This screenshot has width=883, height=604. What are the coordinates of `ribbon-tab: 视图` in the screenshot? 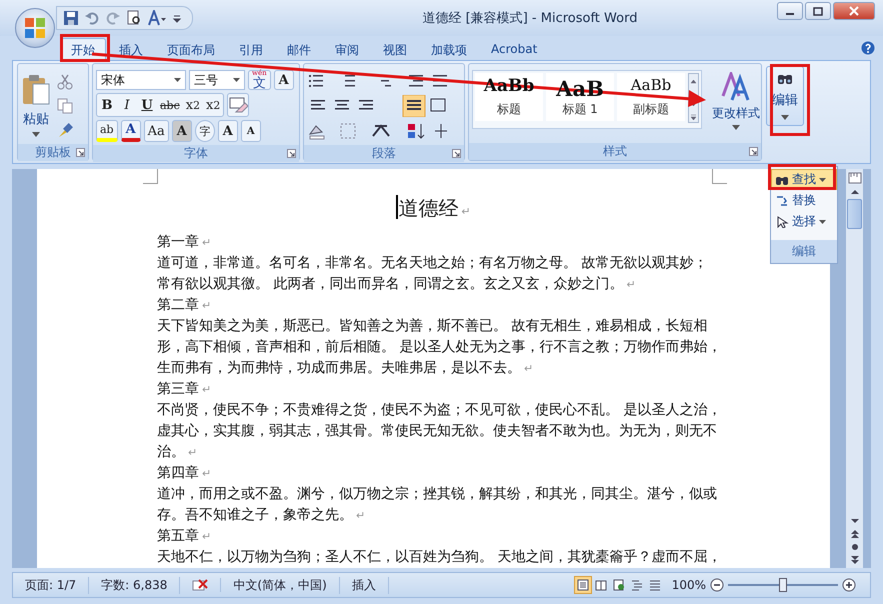 It's located at (395, 49).